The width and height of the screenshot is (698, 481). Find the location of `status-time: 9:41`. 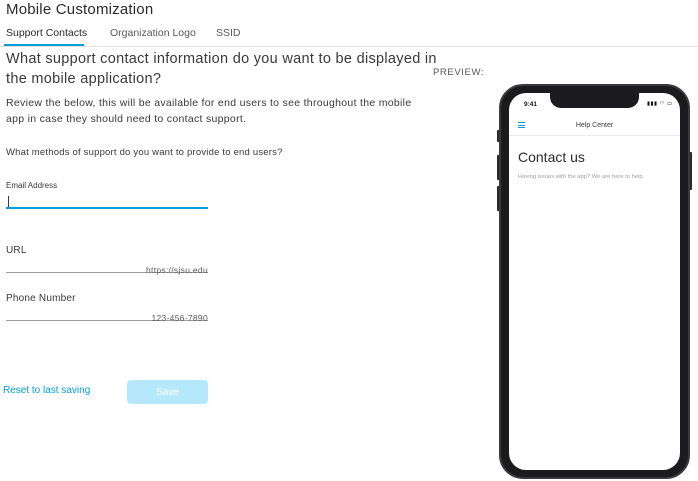

status-time: 9:41 is located at coordinates (531, 104).